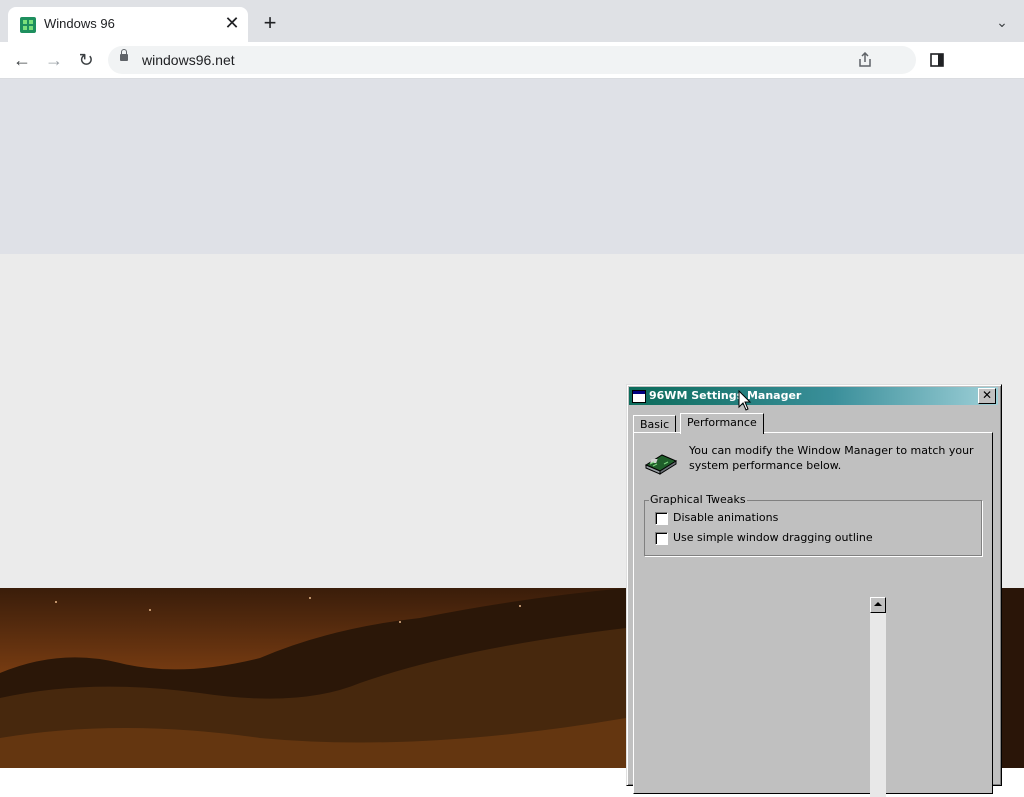  I want to click on tab-title: Windows 96, so click(79, 23).